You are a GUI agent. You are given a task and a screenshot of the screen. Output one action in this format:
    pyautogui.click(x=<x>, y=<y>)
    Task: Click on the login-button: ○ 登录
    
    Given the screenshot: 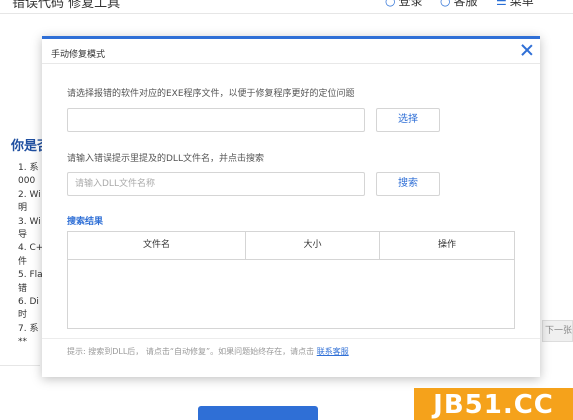 What is the action you would take?
    pyautogui.click(x=404, y=4)
    